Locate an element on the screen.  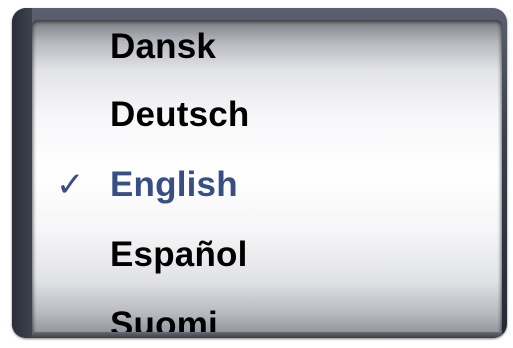
picker-item-suomi: Suomi is located at coordinates (267, 314).